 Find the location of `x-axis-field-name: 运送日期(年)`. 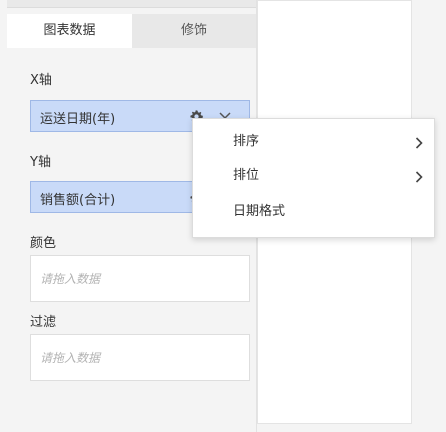

x-axis-field-name: 运送日期(年) is located at coordinates (78, 119).